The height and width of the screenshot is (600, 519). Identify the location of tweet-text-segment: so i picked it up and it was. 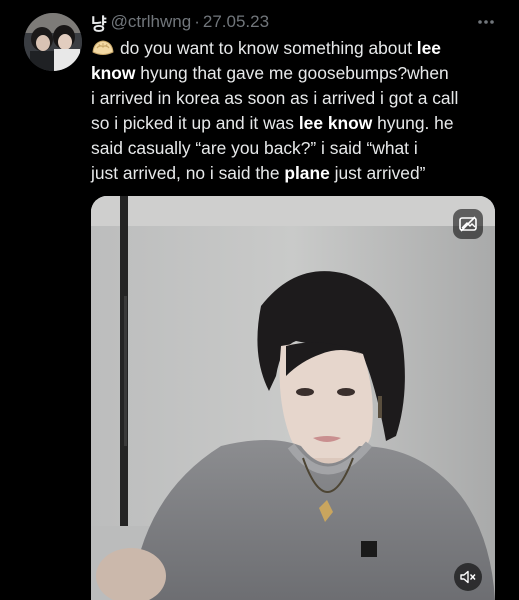
(195, 123).